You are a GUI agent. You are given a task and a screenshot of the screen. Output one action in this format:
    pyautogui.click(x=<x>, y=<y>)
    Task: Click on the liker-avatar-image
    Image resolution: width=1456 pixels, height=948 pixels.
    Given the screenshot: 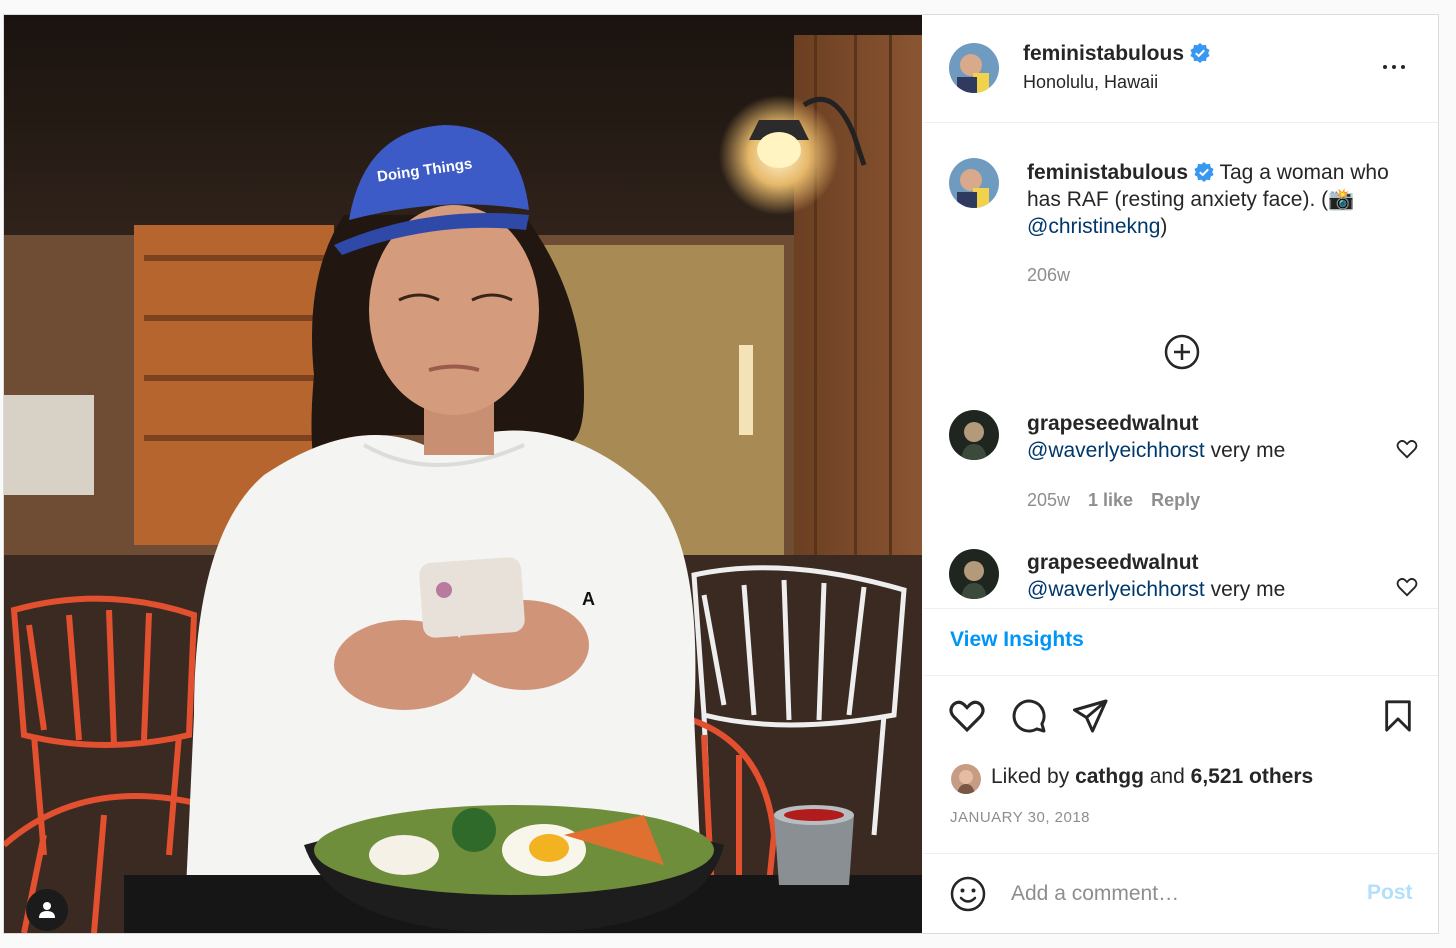 What is the action you would take?
    pyautogui.click(x=966, y=779)
    